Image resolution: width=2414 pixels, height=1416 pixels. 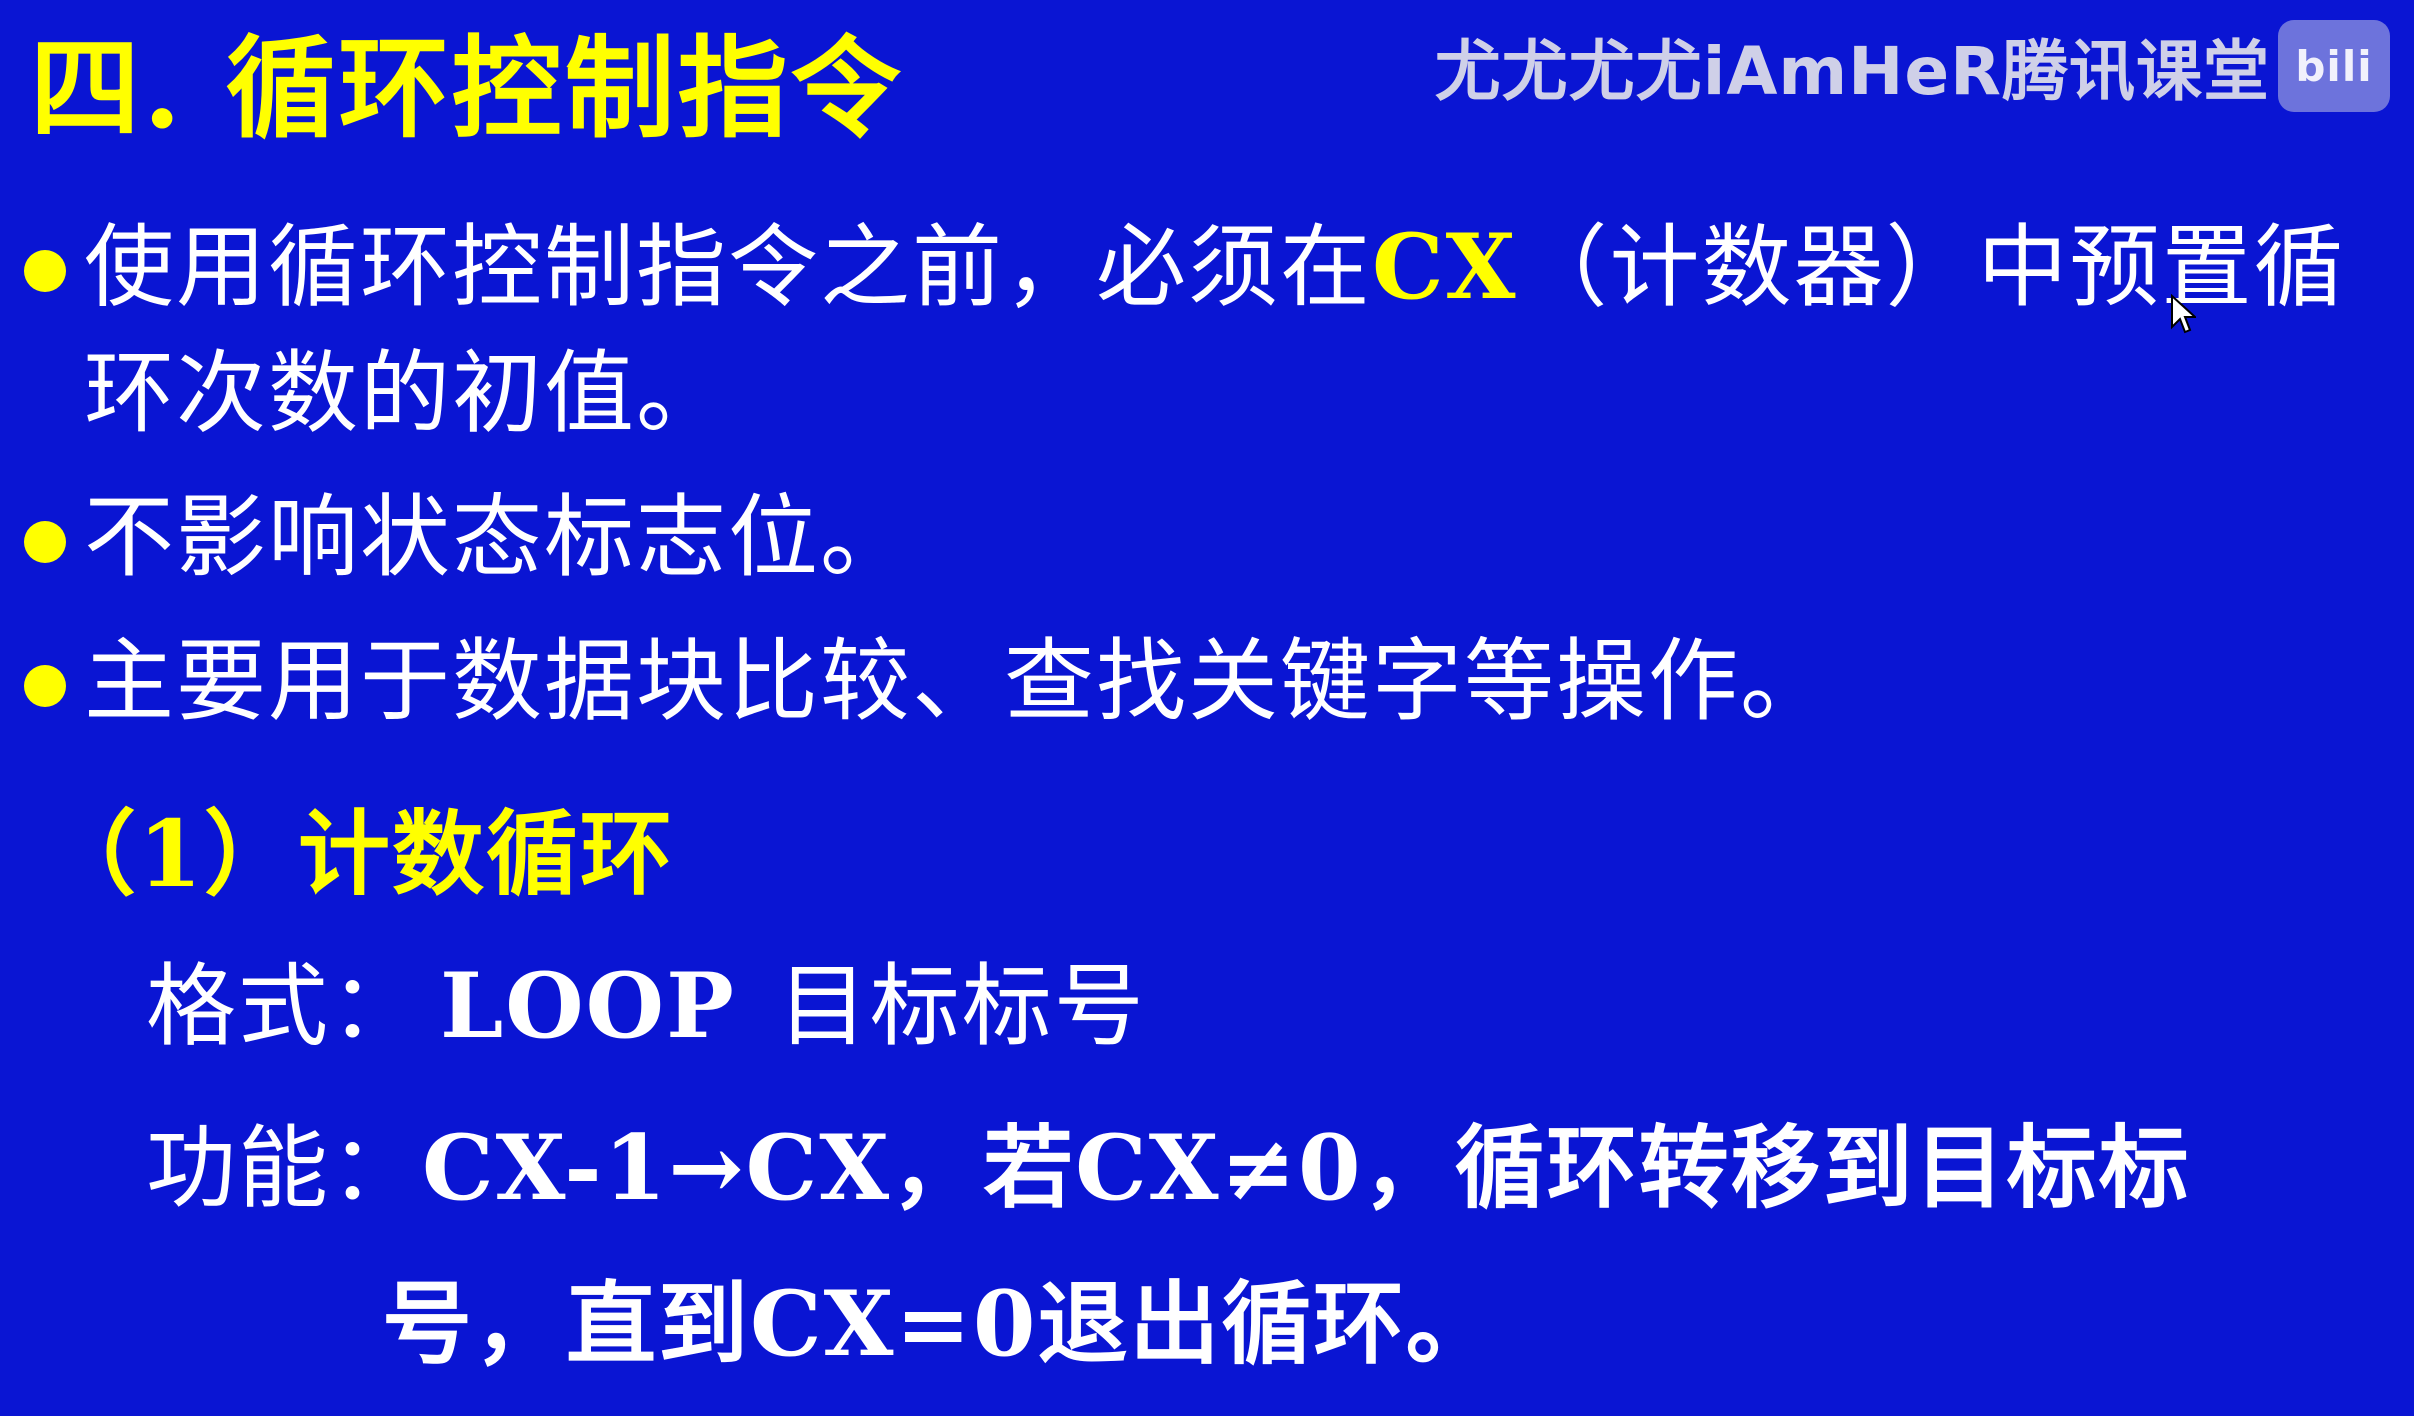 I want to click on format-label: 格式：, so click(x=284, y=1006).